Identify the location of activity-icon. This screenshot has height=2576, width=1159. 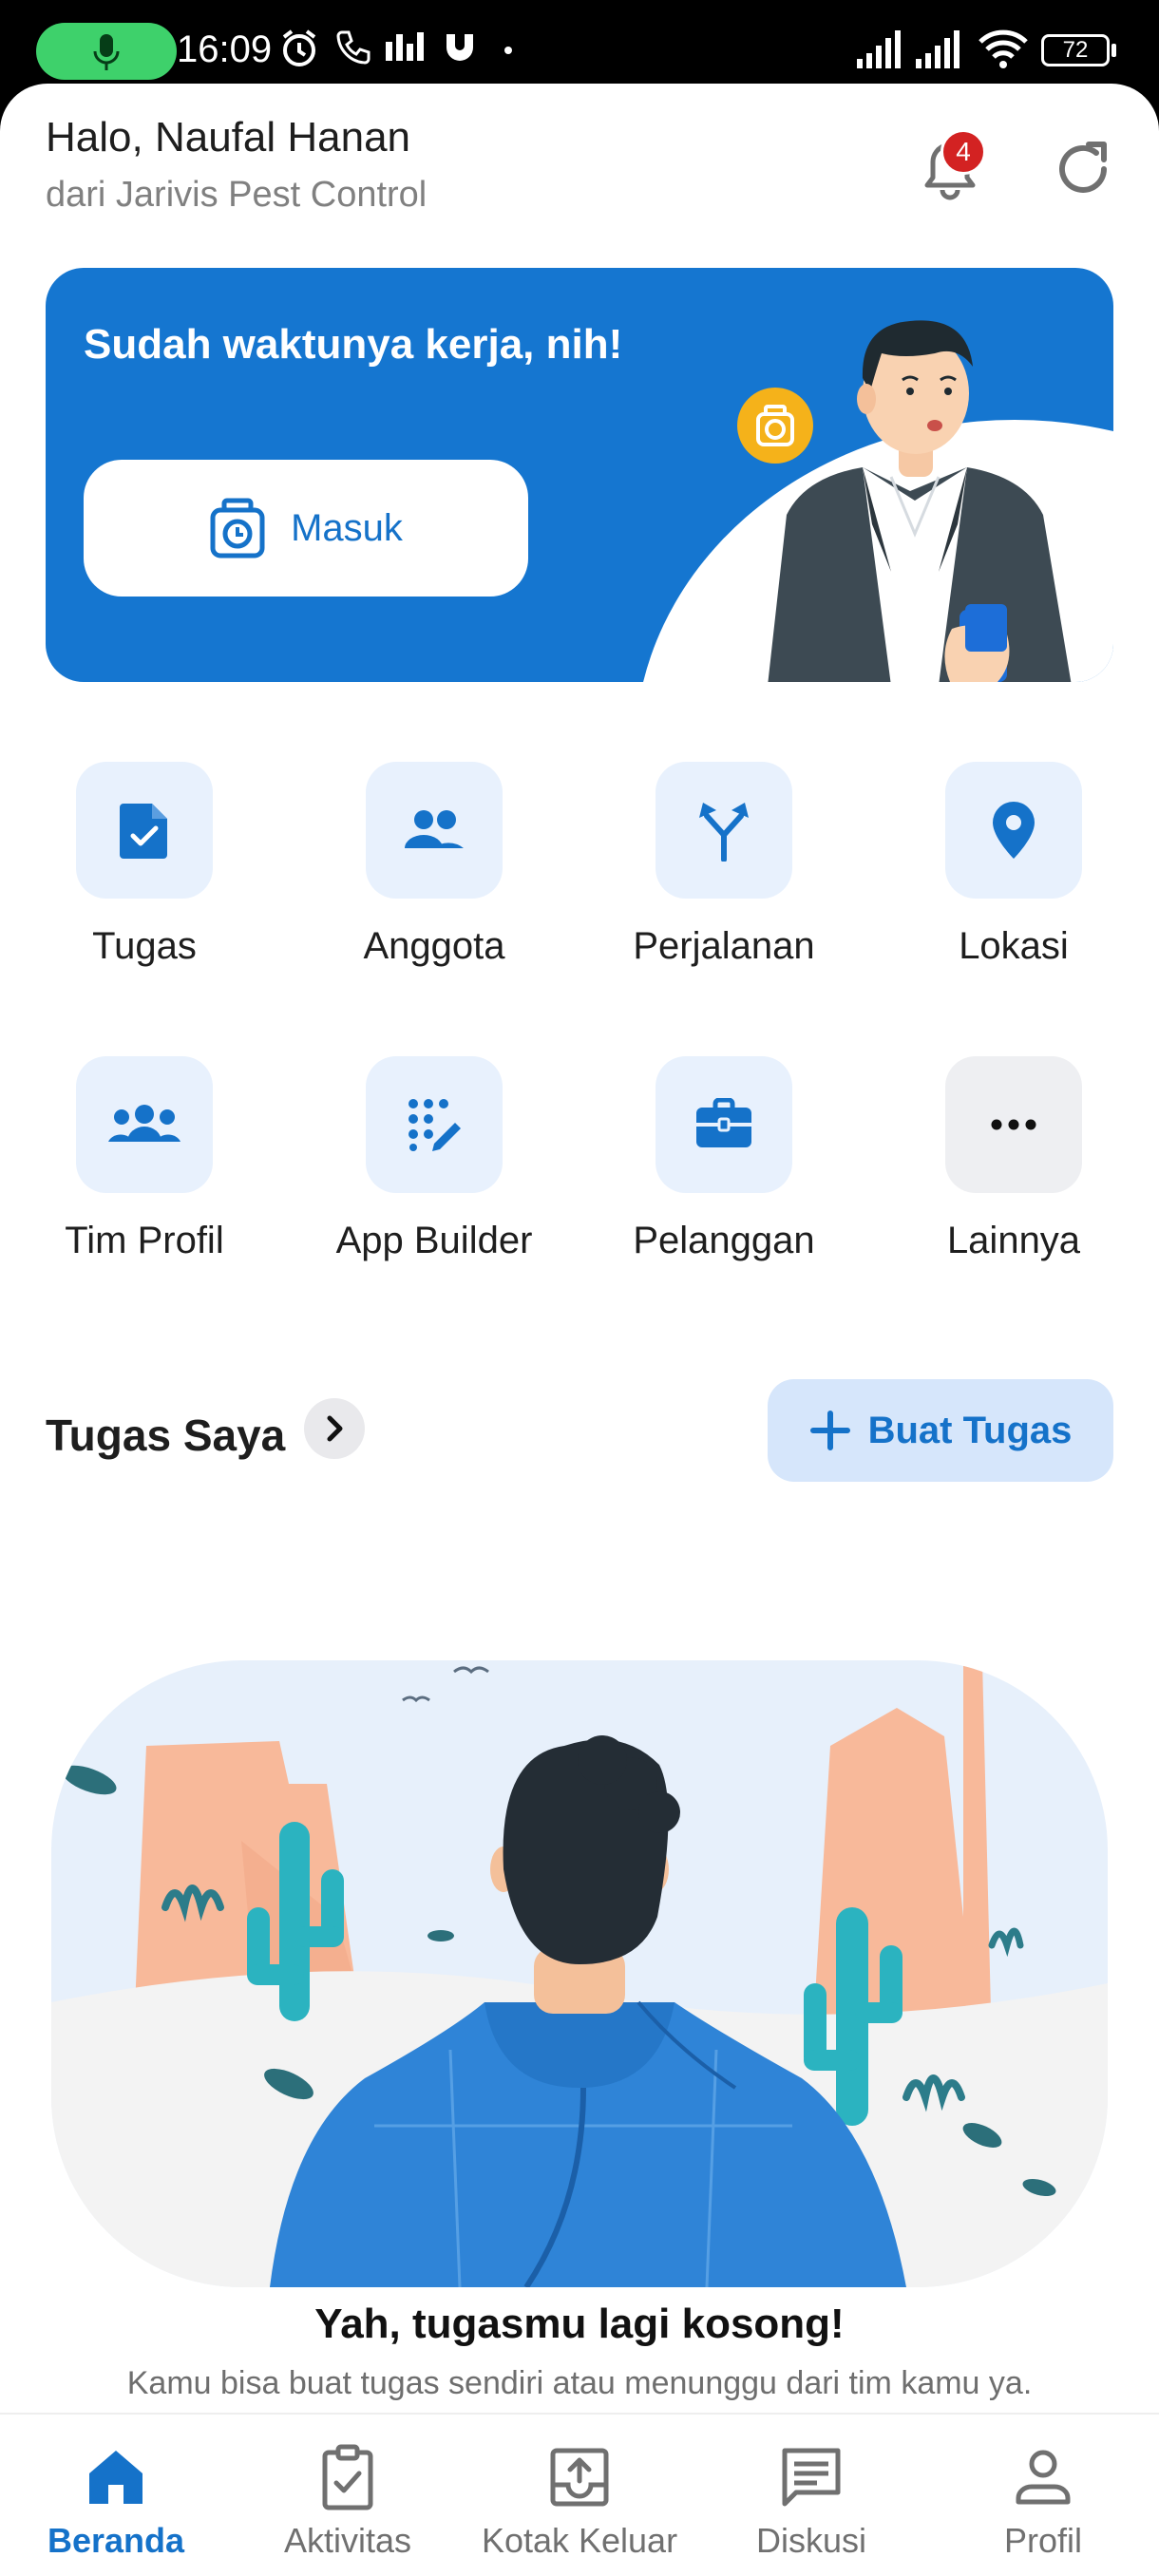
(347, 2477).